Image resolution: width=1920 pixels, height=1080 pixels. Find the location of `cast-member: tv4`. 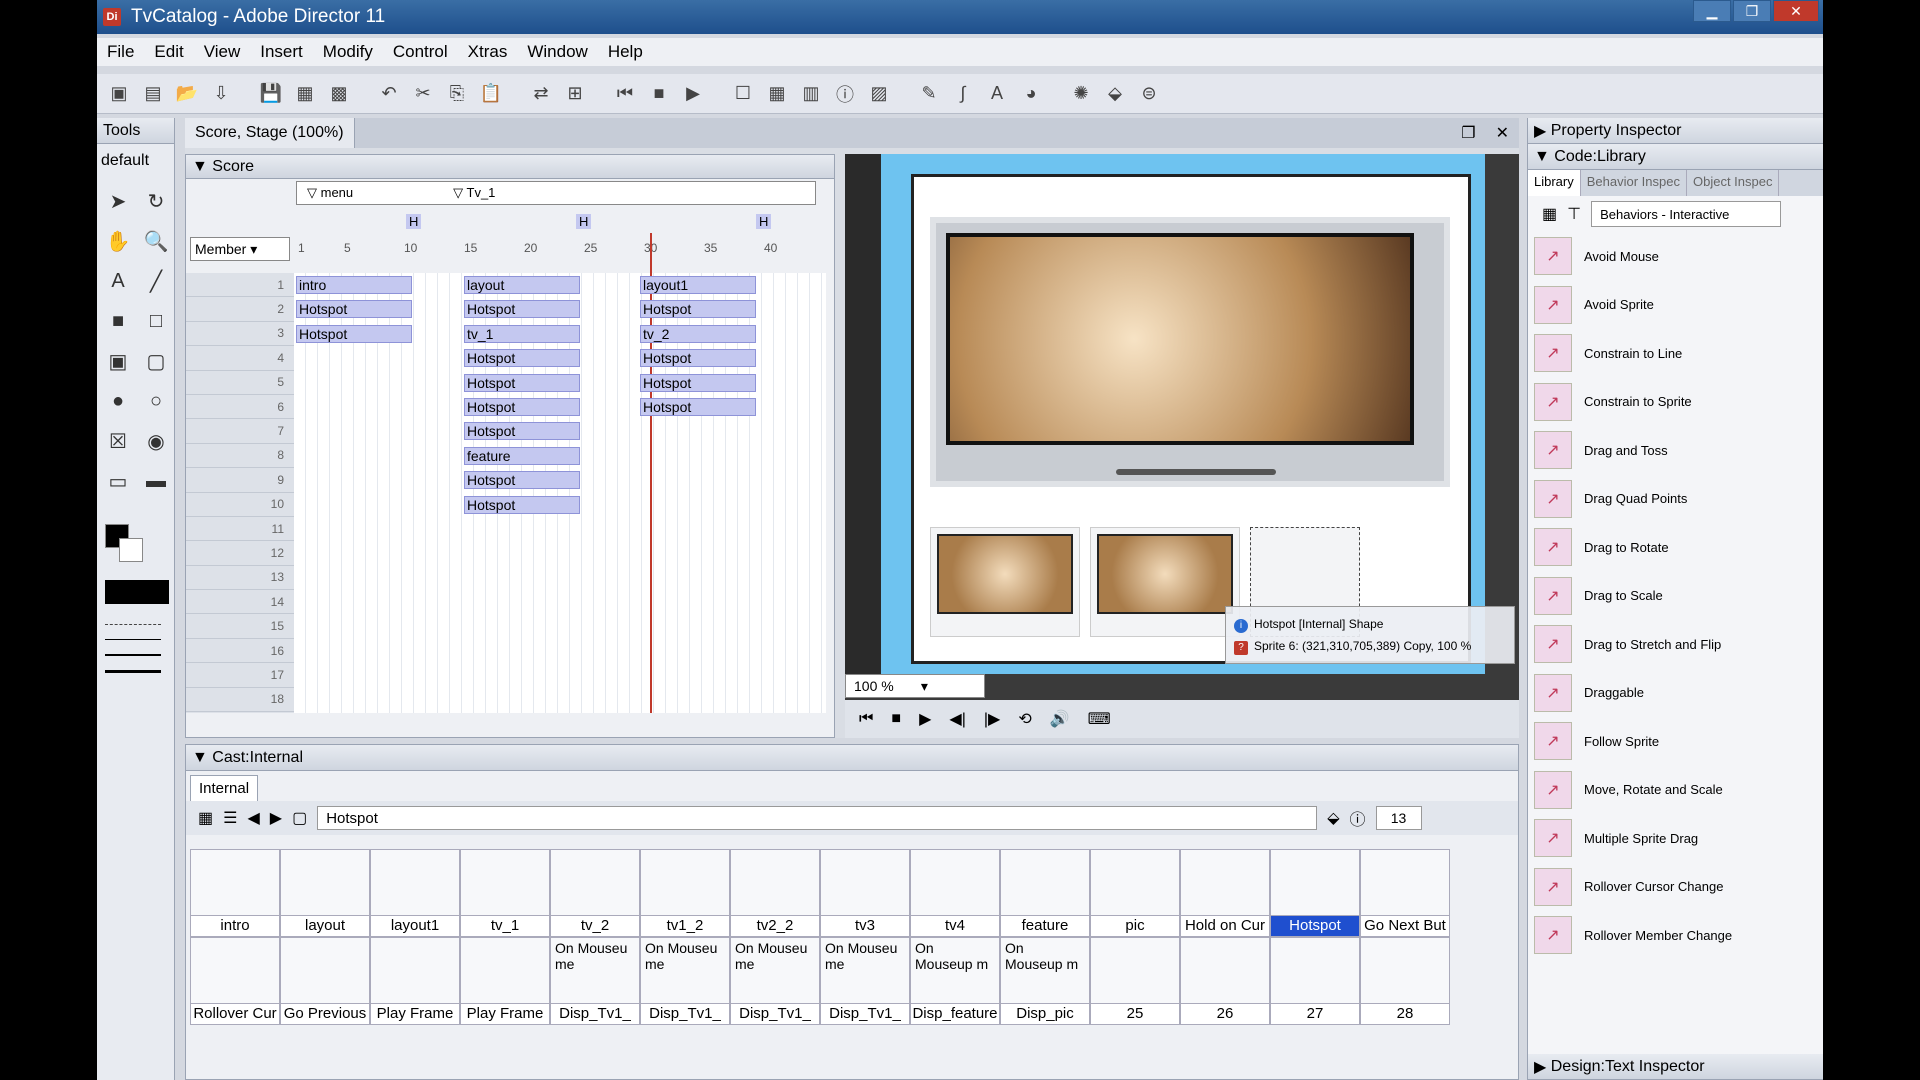

cast-member: tv4 is located at coordinates (955, 893).